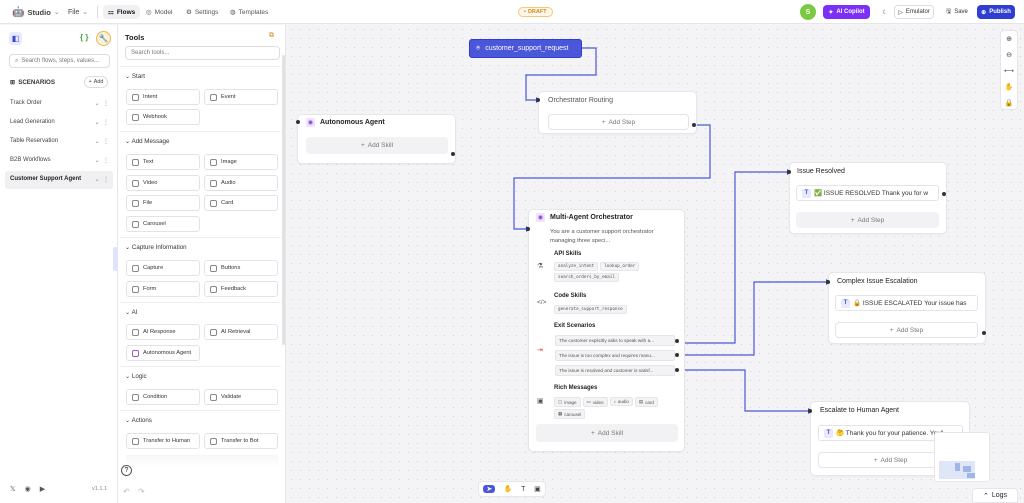  I want to click on rich-message-chips: ▢ image ▭ video ♪ audio ▤ card ▦ carousel, so click(614, 409).